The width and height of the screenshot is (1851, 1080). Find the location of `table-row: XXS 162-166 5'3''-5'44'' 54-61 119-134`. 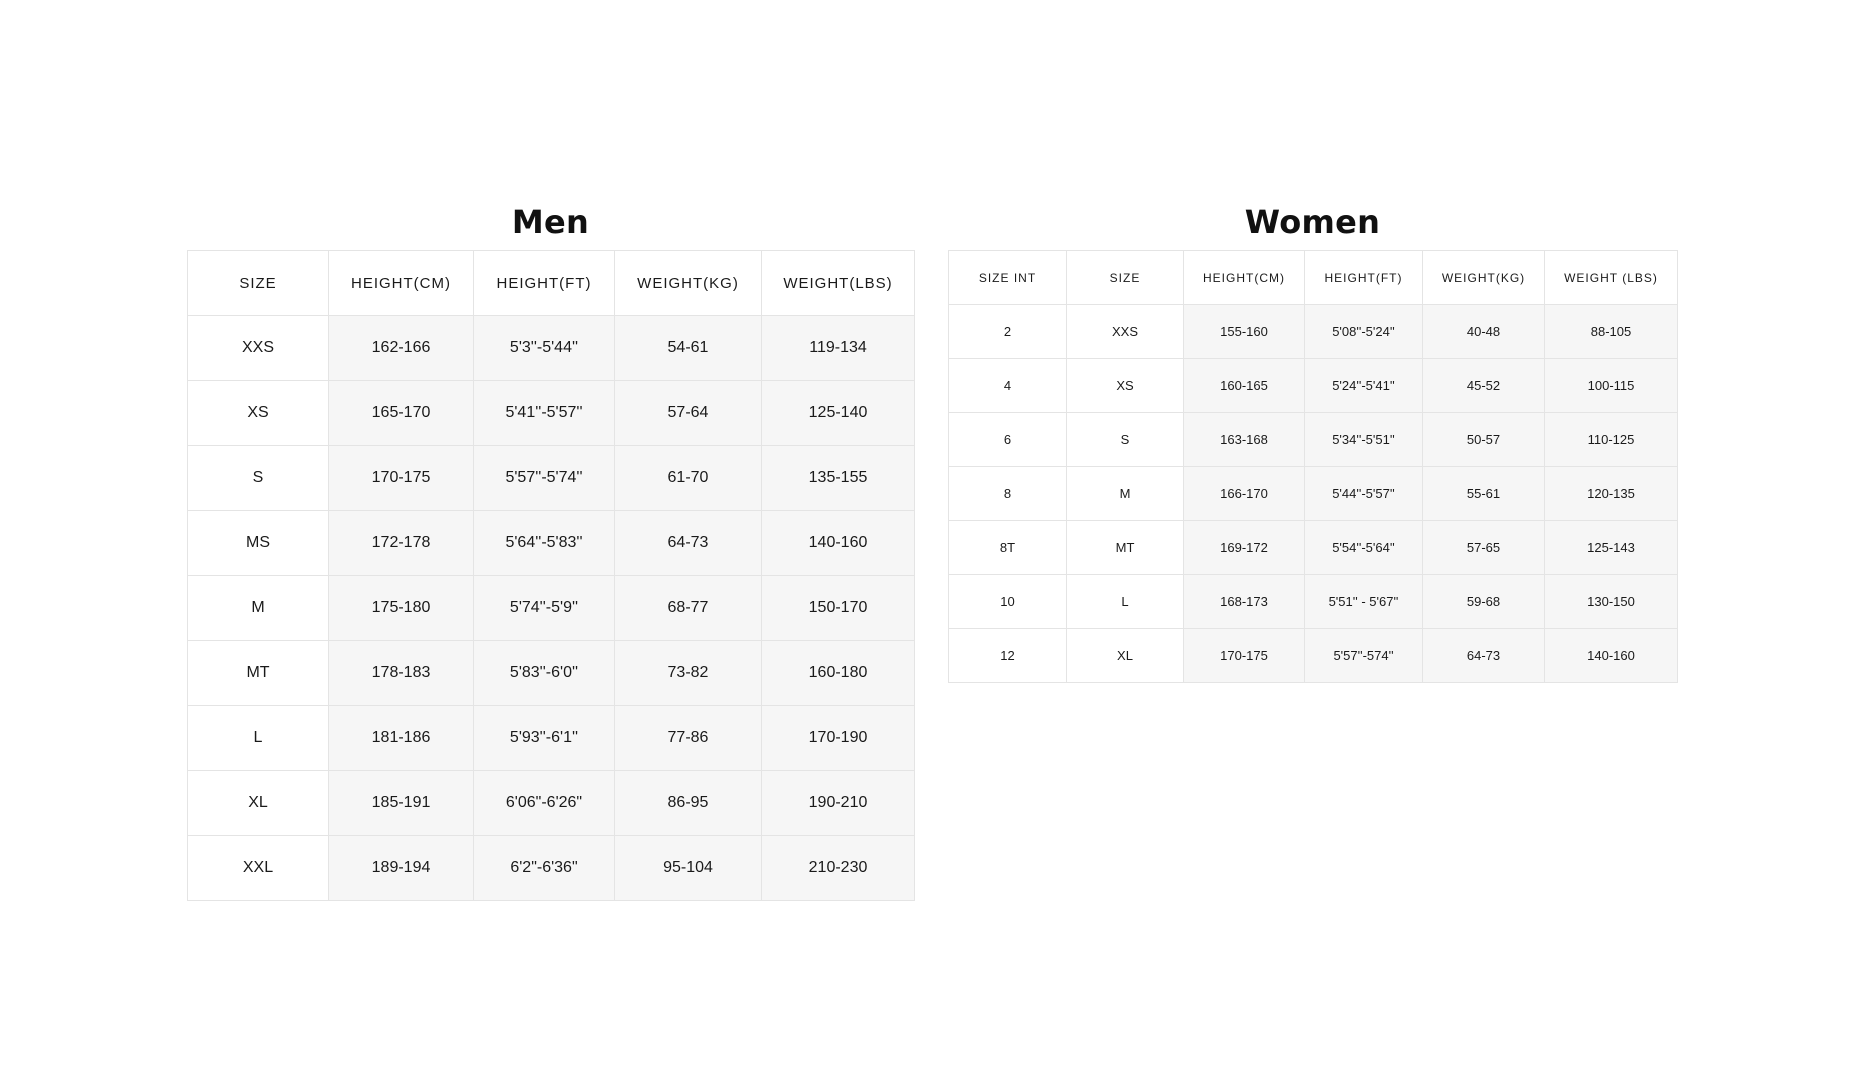

table-row: XXS 162-166 5'3''-5'44'' 54-61 119-134 is located at coordinates (551, 348).